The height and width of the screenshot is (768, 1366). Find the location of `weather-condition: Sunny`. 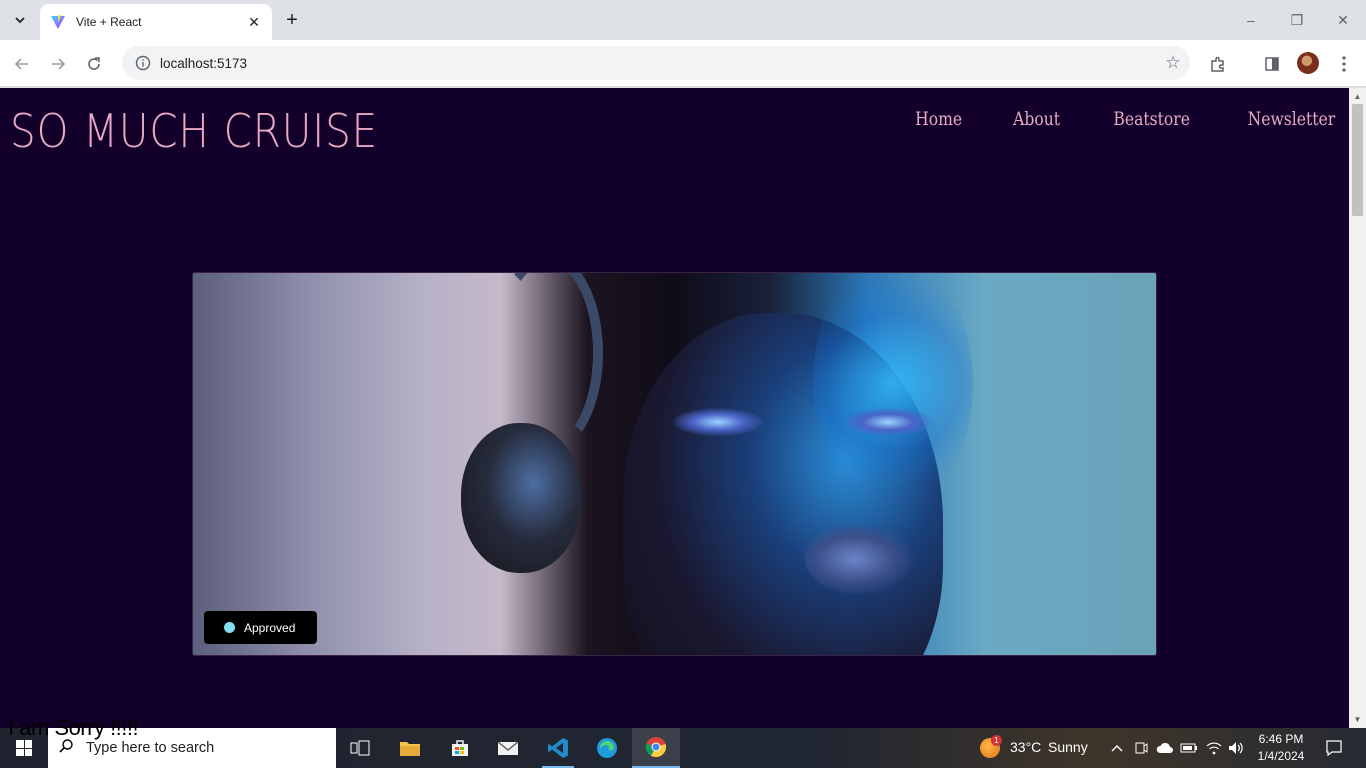

weather-condition: Sunny is located at coordinates (1068, 747).